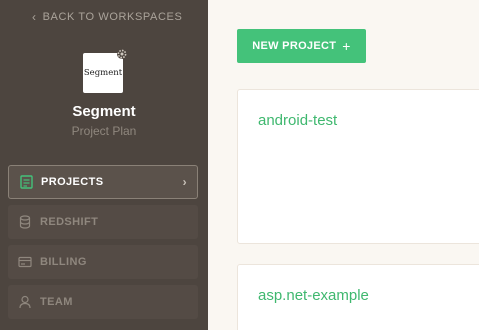  I want to click on projects-icon, so click(26, 182).